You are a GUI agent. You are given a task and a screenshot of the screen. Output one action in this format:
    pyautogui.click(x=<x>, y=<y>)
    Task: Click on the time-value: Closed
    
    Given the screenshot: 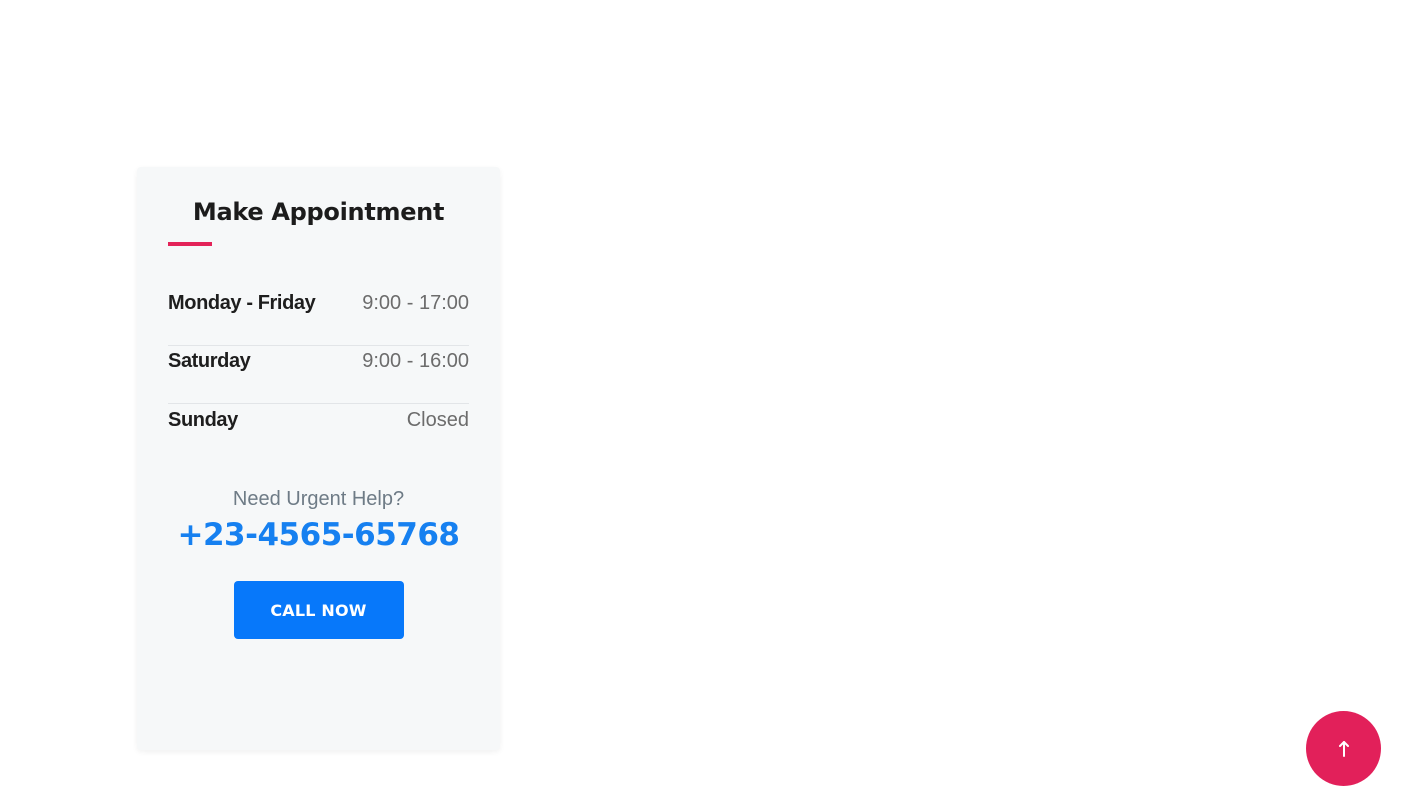 What is the action you would take?
    pyautogui.click(x=437, y=419)
    